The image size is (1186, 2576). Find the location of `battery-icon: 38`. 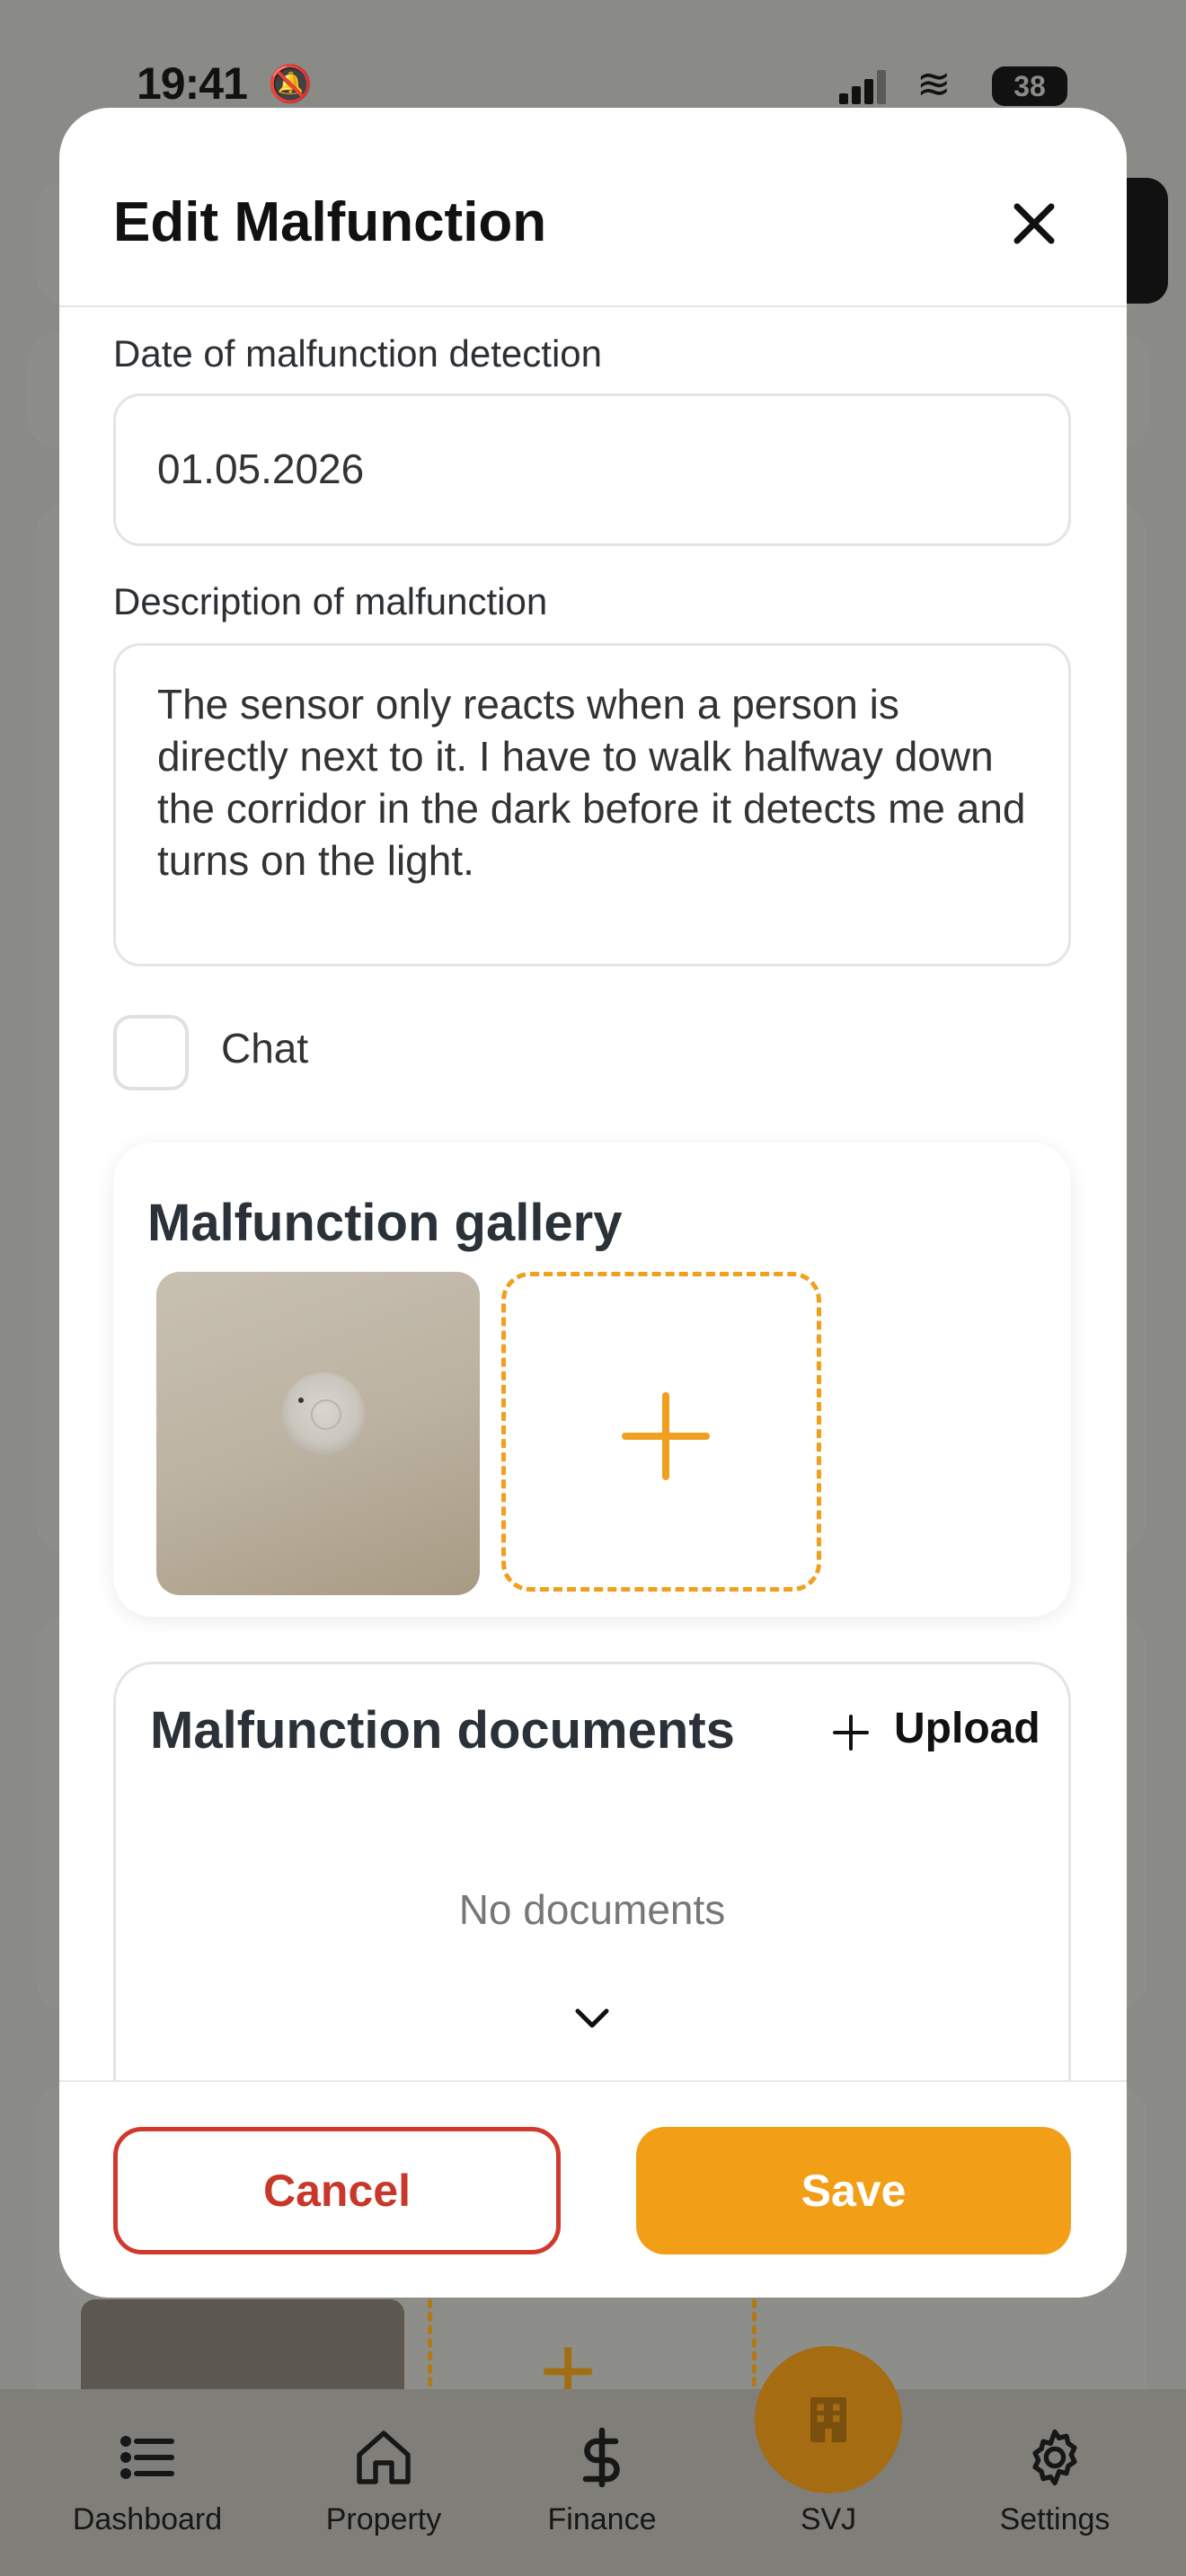

battery-icon: 38 is located at coordinates (1029, 86).